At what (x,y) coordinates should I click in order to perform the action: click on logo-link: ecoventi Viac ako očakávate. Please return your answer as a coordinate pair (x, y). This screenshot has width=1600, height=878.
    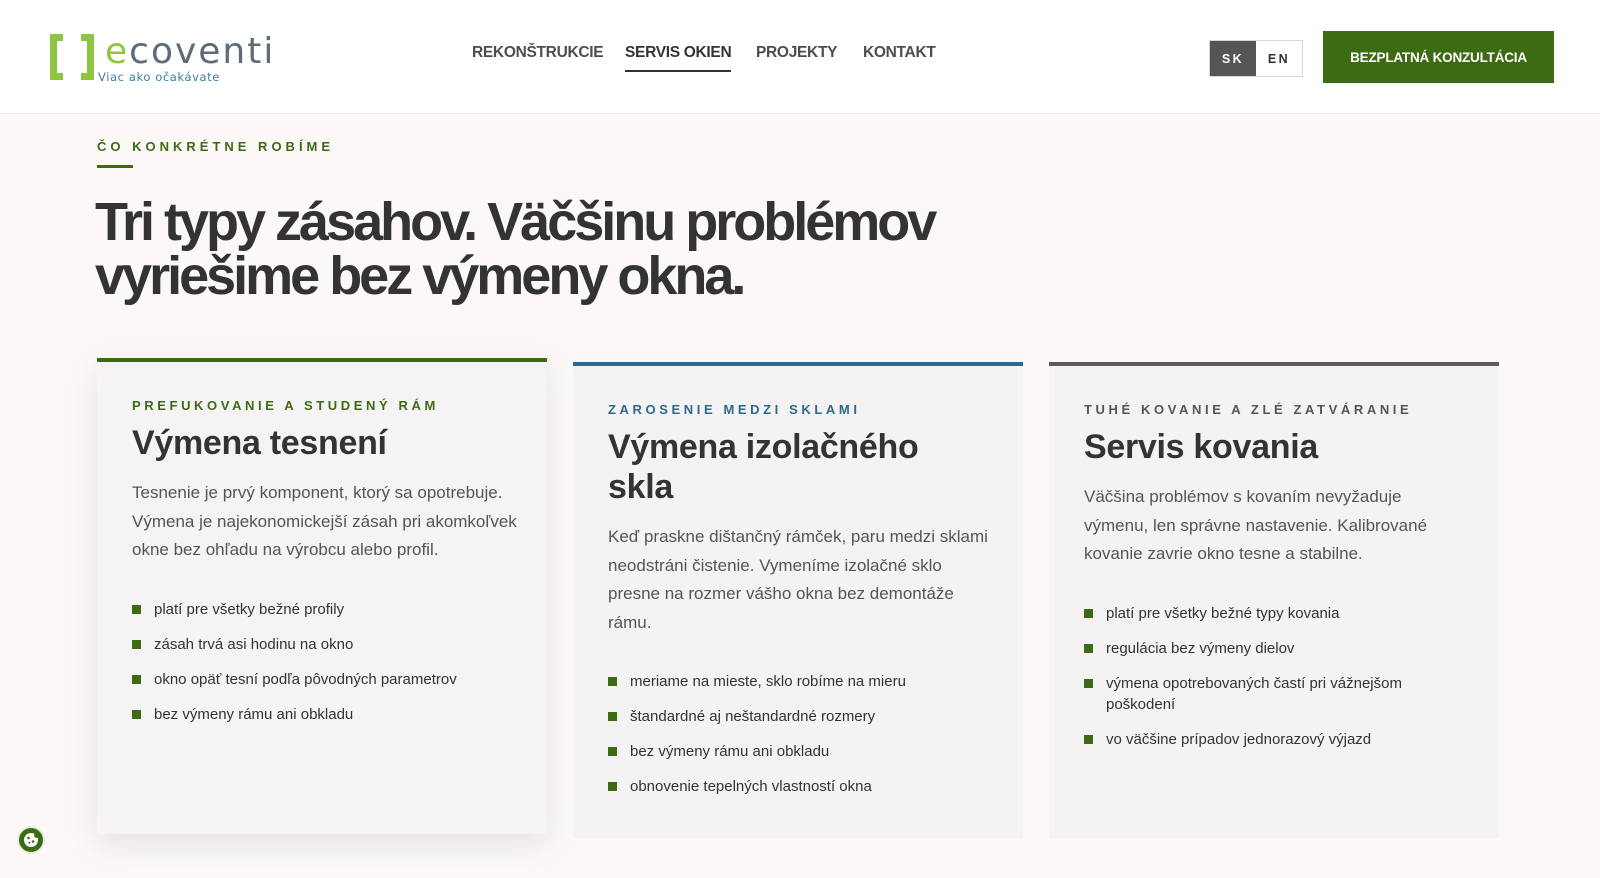
    Looking at the image, I should click on (161, 58).